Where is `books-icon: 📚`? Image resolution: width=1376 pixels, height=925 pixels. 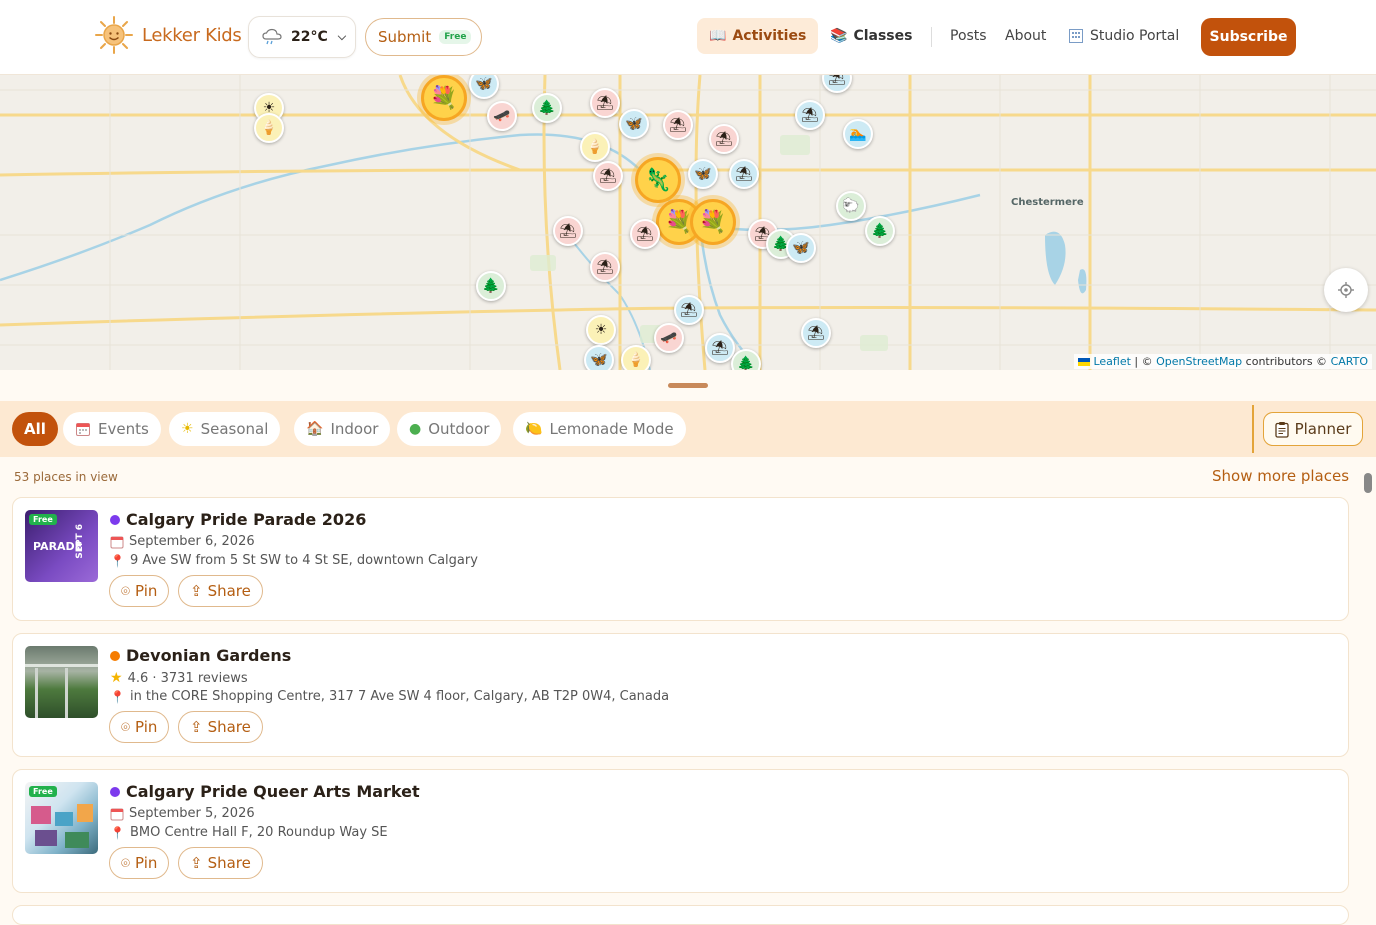 books-icon: 📚 is located at coordinates (839, 36).